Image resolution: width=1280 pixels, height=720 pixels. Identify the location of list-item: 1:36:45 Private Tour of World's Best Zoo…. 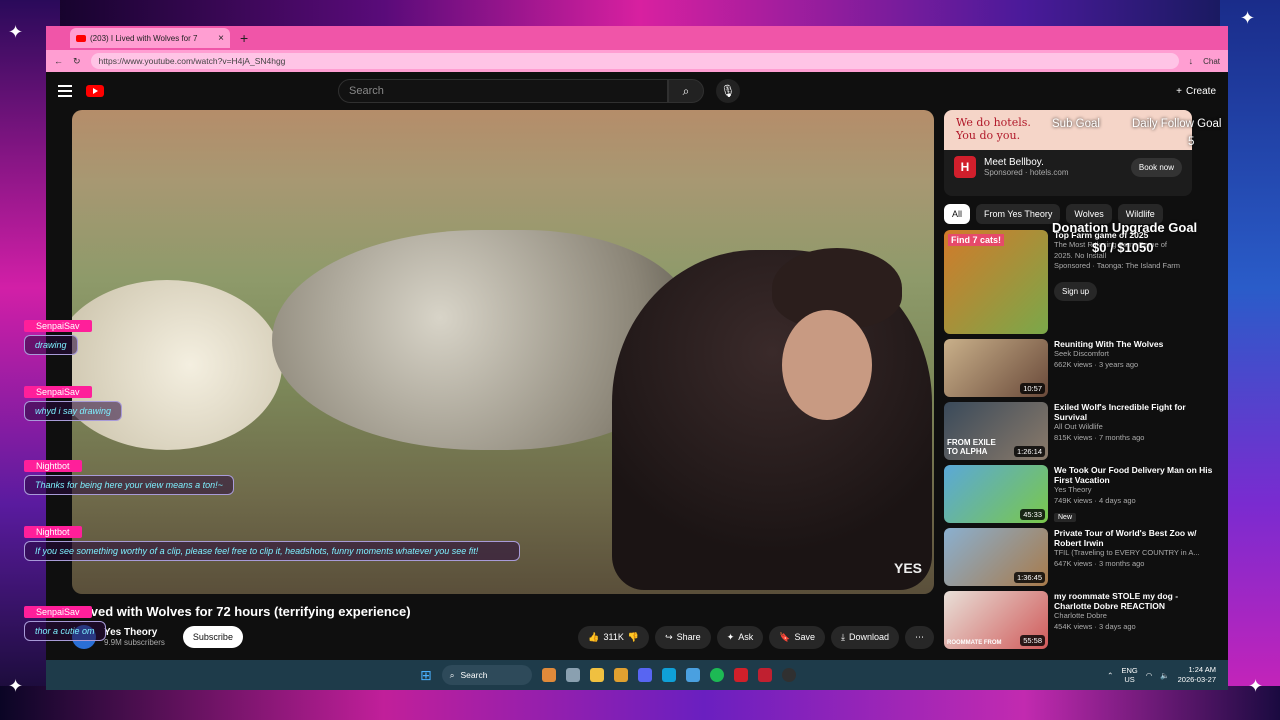
(1079, 557).